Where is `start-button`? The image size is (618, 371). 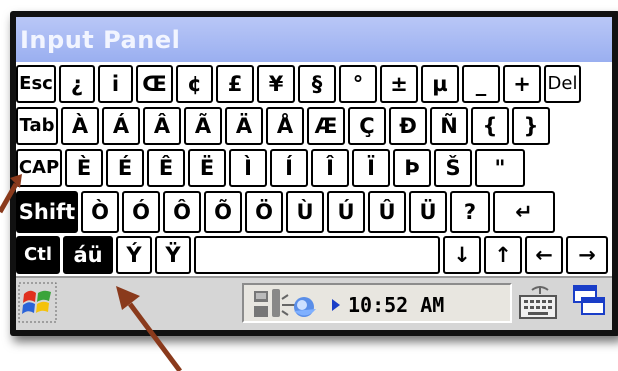 start-button is located at coordinates (38, 303).